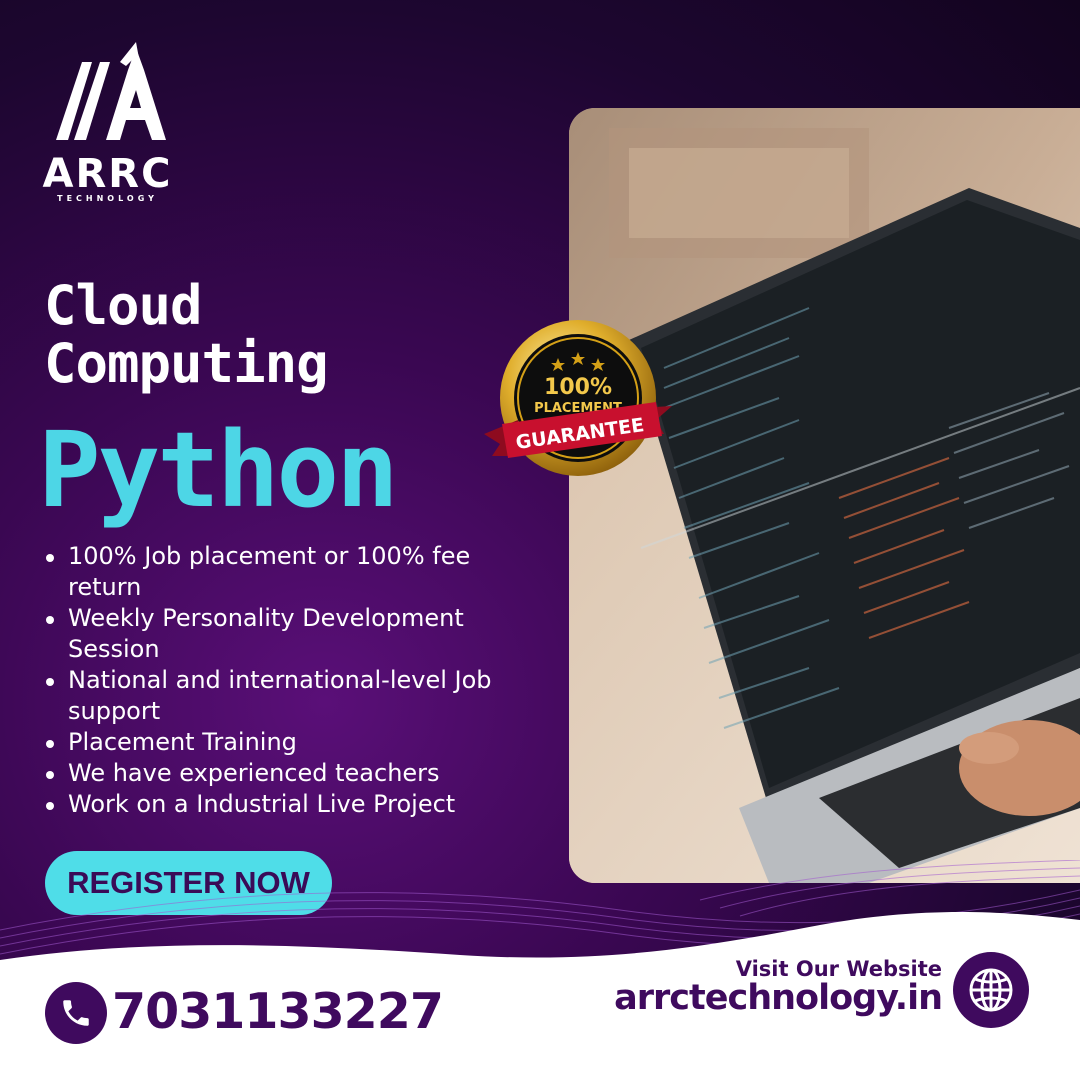  I want to click on logo-tagline: TECHNOLOGY, so click(107, 198).